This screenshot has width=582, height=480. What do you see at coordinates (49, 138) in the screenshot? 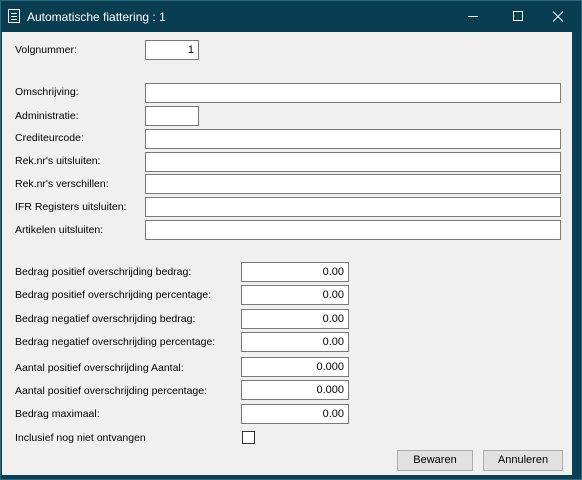
I see `crediteurcode-label: Crediteurcode:` at bounding box center [49, 138].